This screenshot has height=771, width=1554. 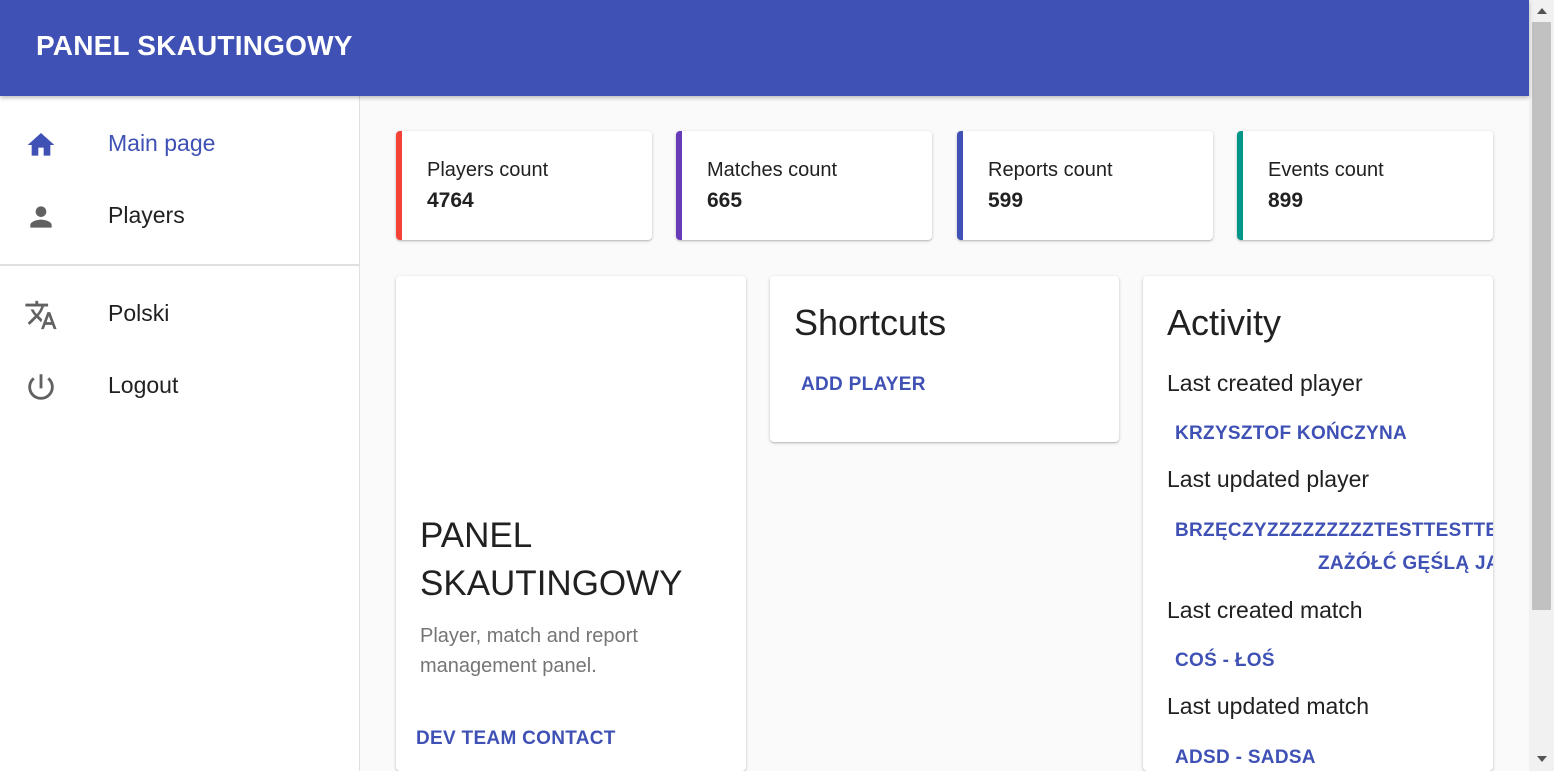 I want to click on home-icon, so click(x=41, y=145).